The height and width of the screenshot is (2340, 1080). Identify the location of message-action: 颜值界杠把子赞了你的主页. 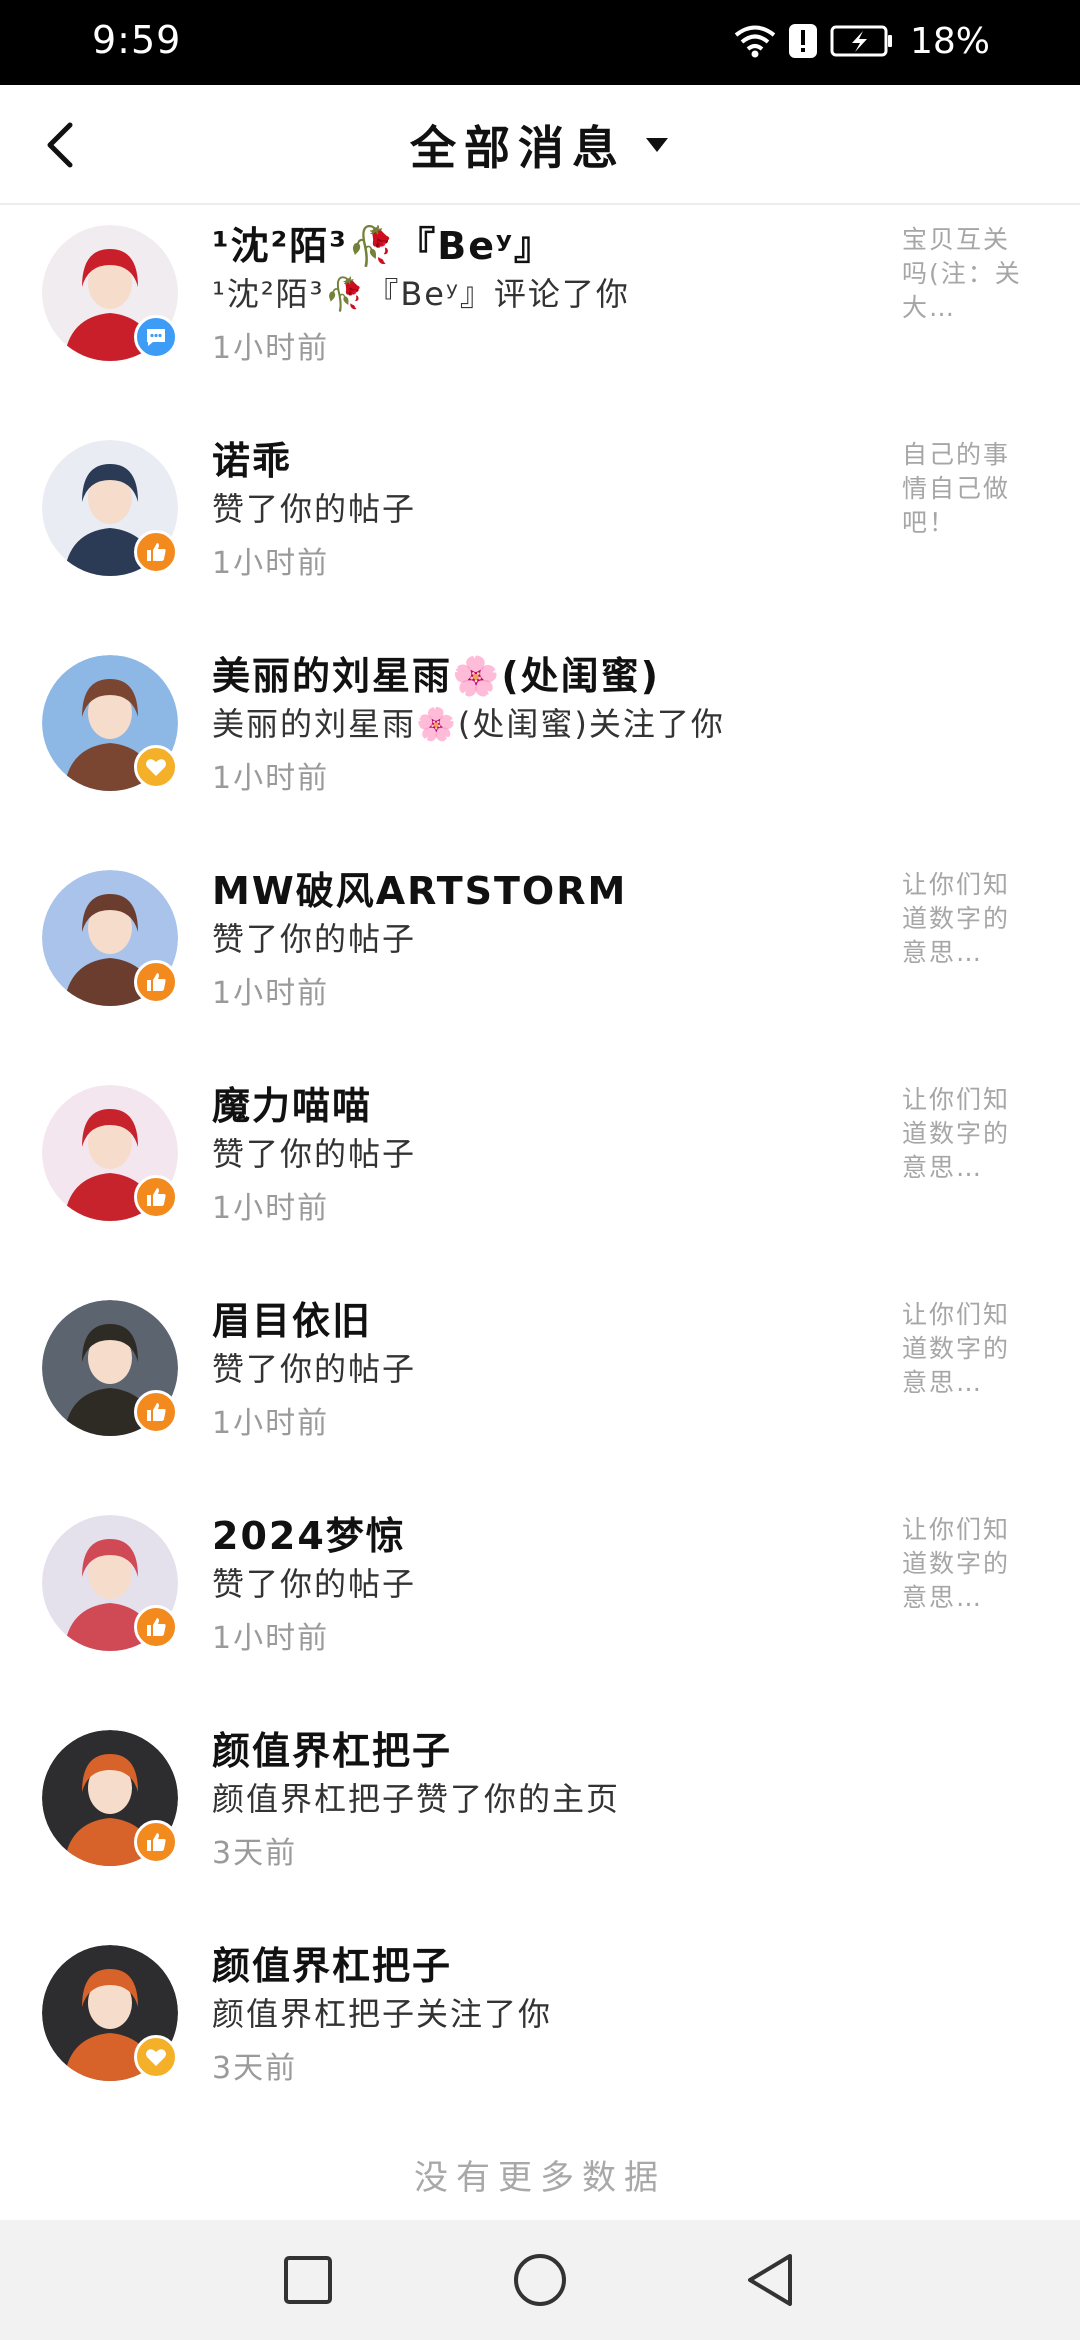
(416, 1799).